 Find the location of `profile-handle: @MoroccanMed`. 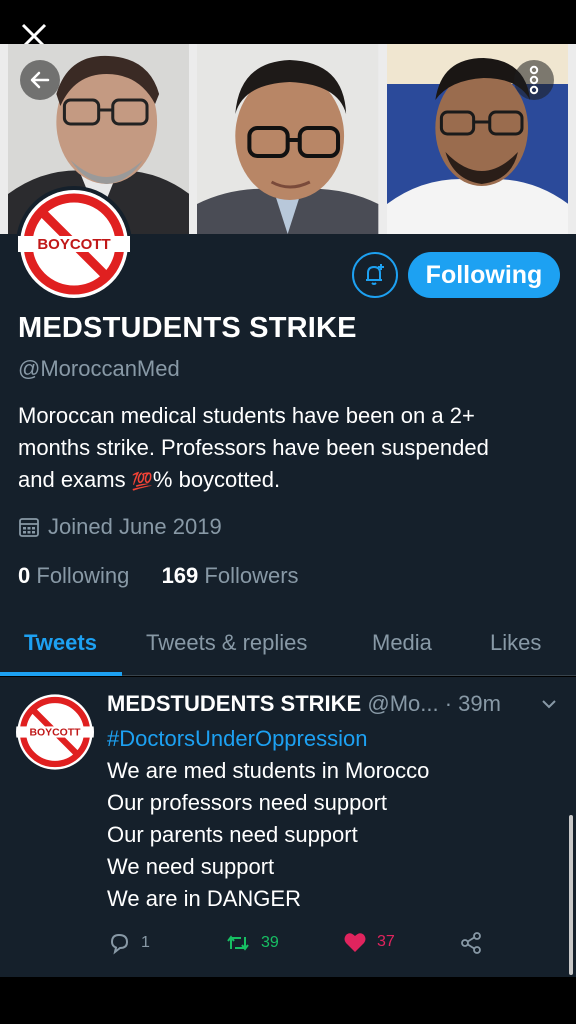

profile-handle: @MoroccanMed is located at coordinates (99, 368).